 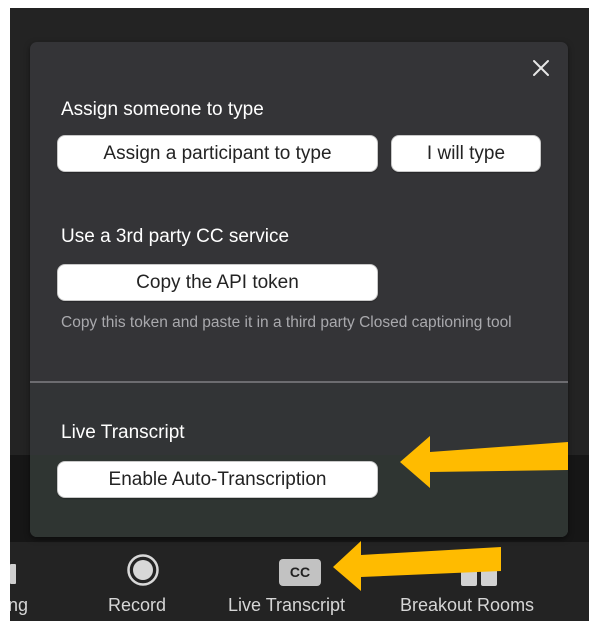 I want to click on section-divider, so click(x=299, y=382).